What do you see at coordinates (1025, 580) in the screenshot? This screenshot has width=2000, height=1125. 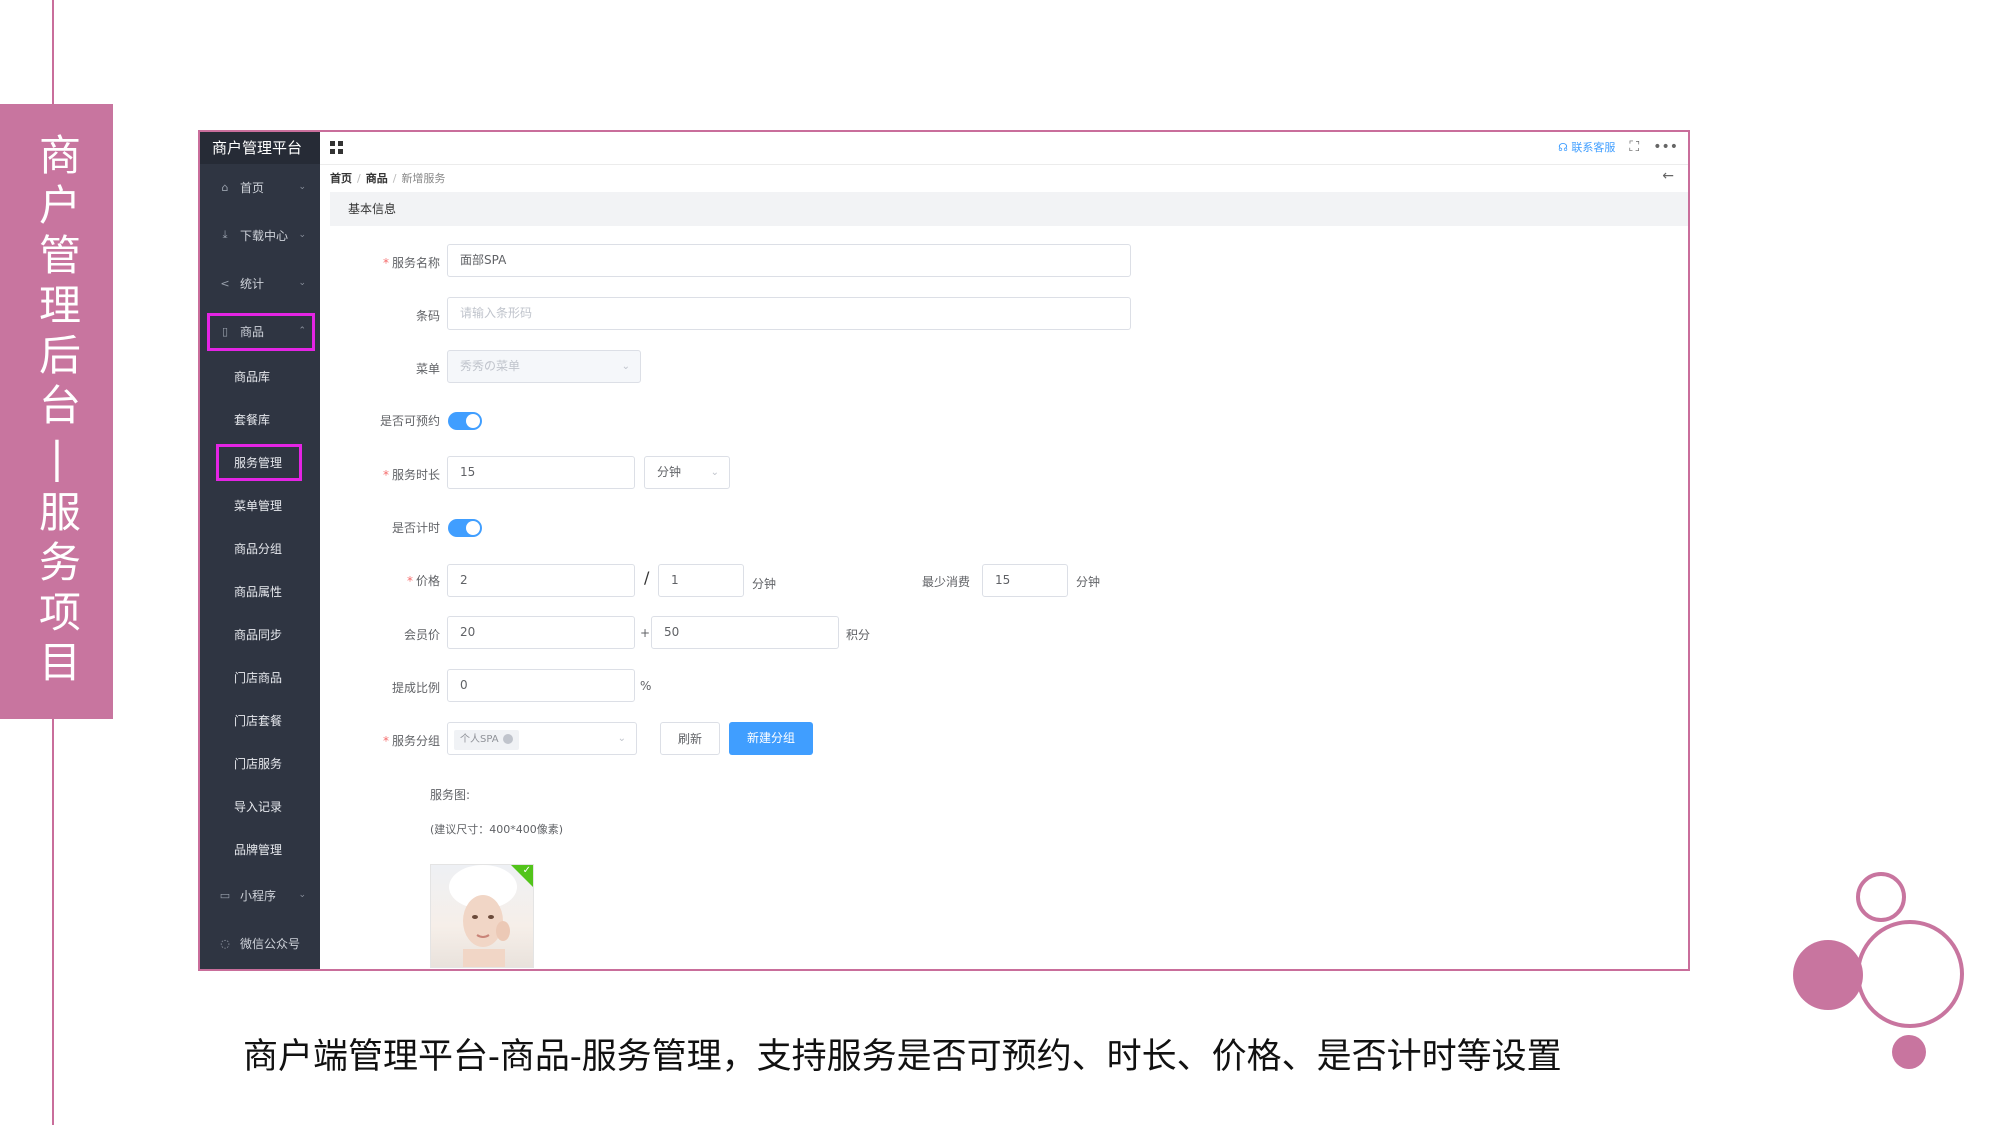 I see `min-spend-input: 15` at bounding box center [1025, 580].